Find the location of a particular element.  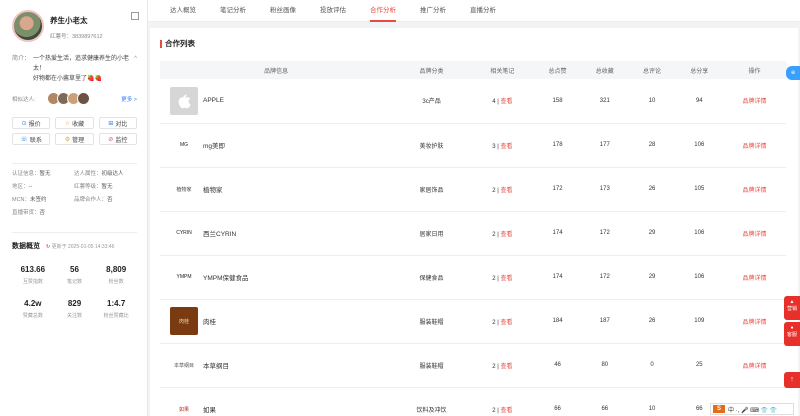

tab-粉丝画像: 粉丝画像 is located at coordinates (283, 11).